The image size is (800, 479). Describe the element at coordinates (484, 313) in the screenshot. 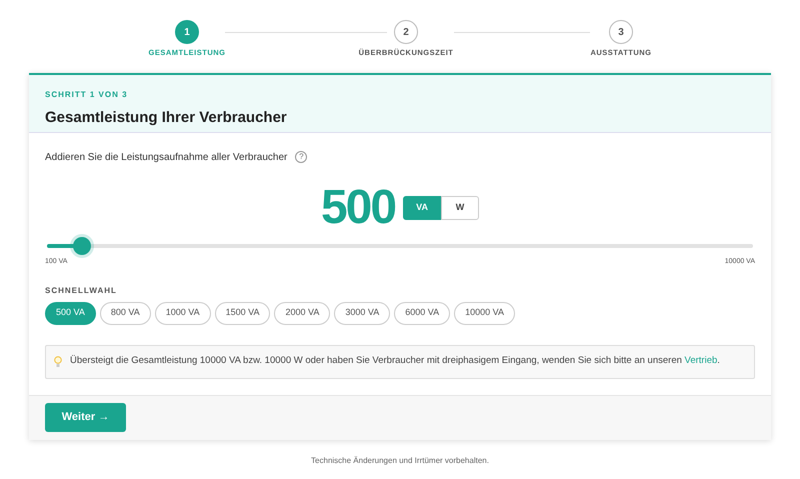

I see `quick-select-chip: 10000 VA` at that location.